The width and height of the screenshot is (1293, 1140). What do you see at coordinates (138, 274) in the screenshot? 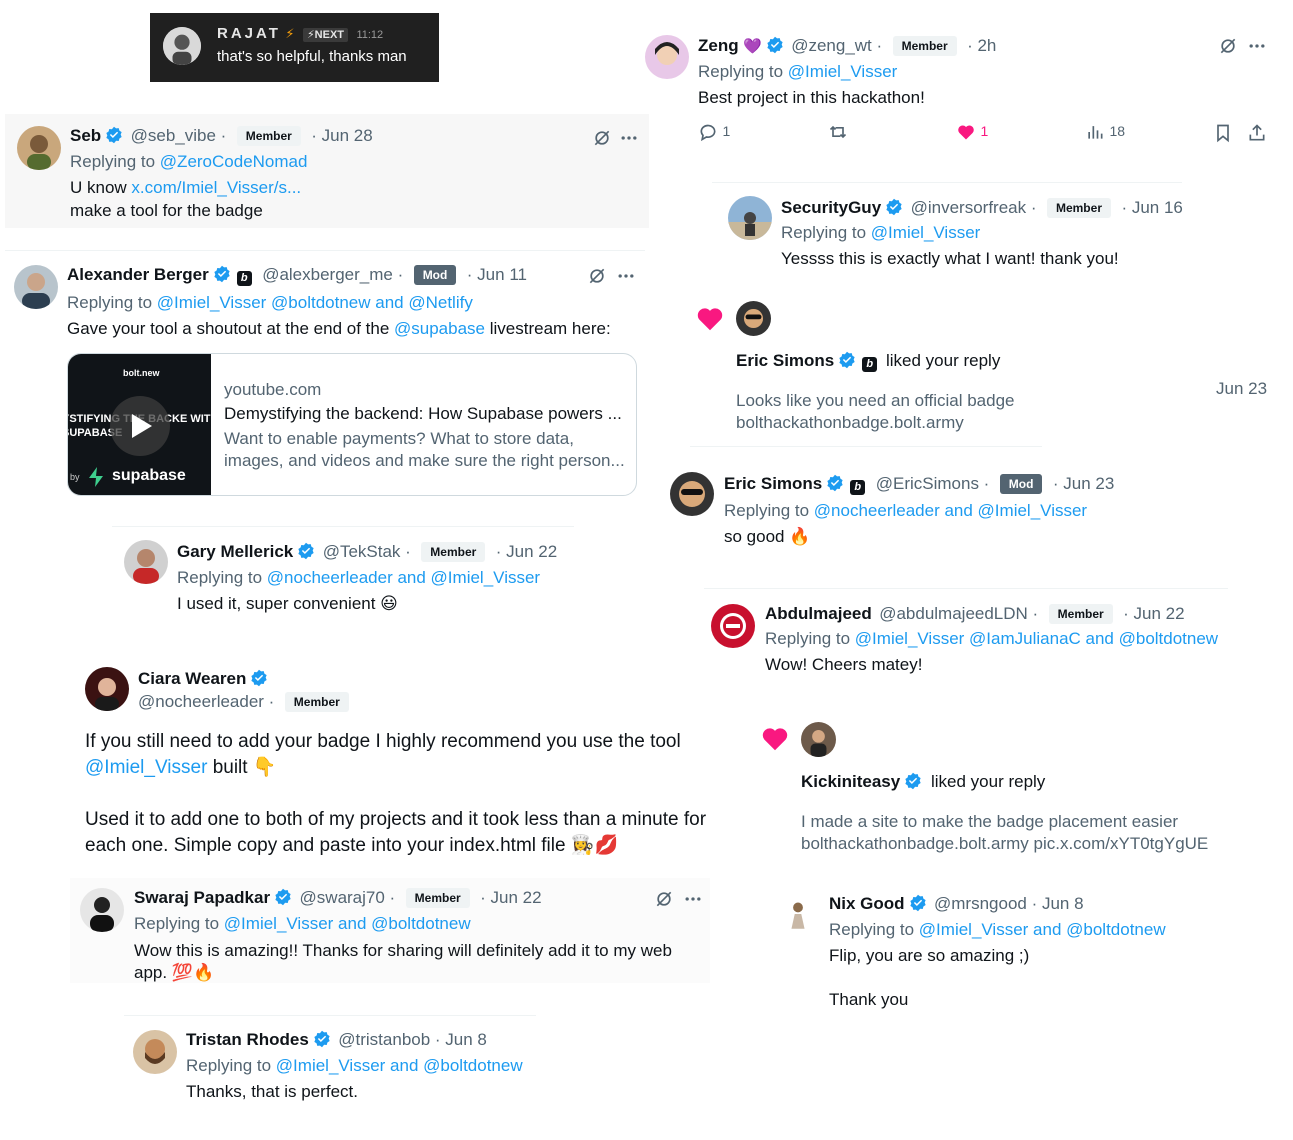
I see `author-name: Alexander Berger` at bounding box center [138, 274].